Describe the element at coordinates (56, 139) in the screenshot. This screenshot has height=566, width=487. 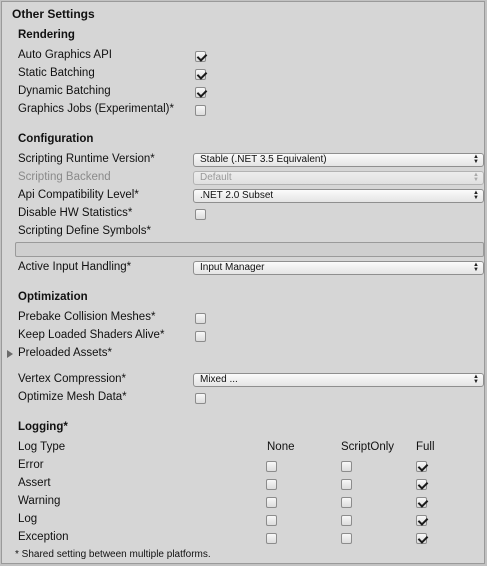
I see `configuration-header: Configuration` at that location.